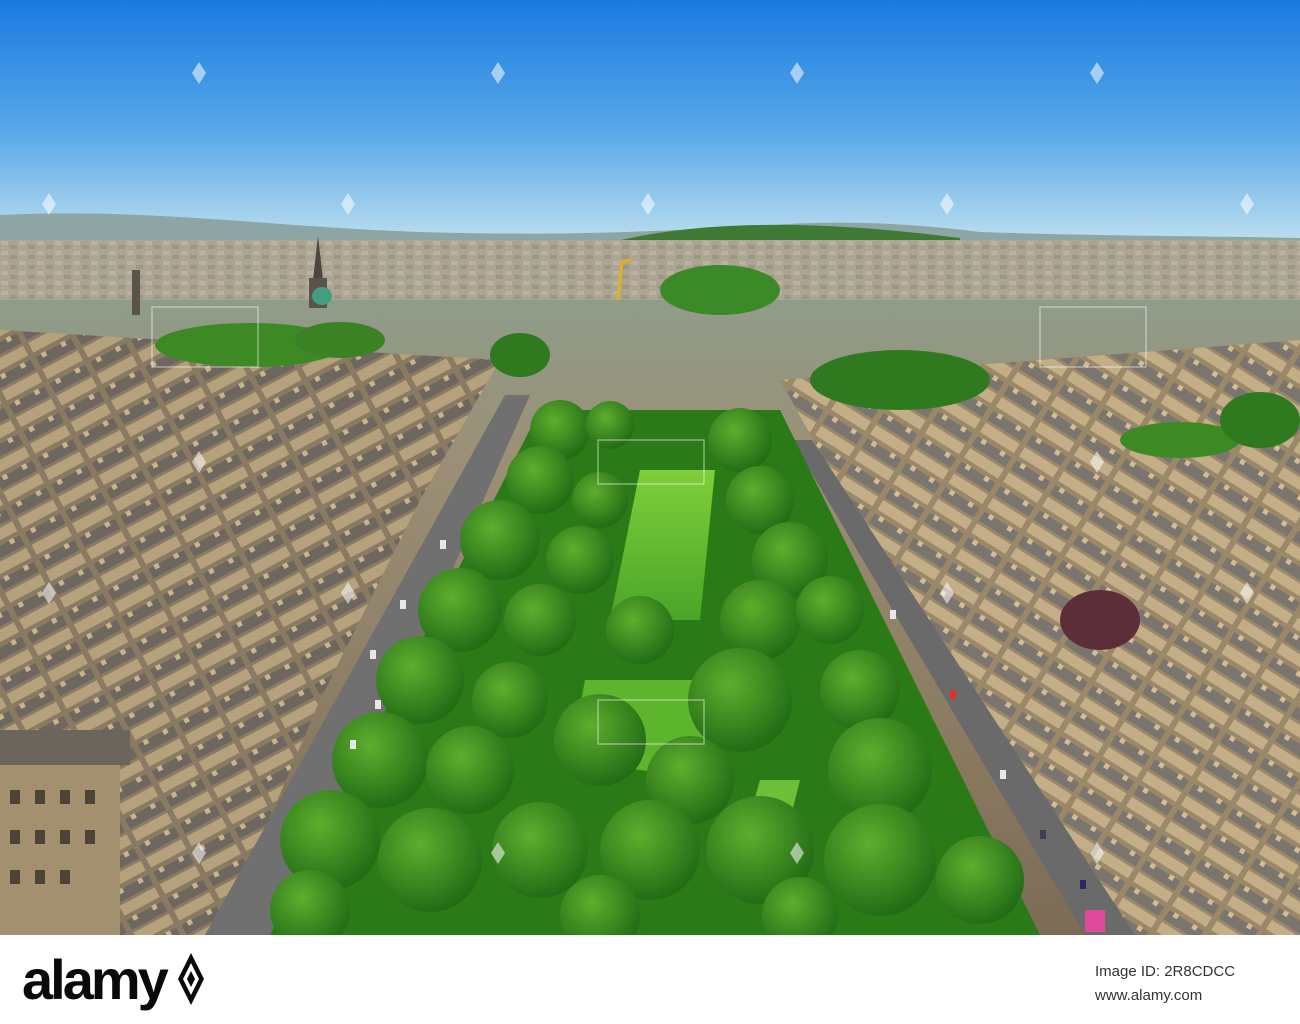  I want to click on footer-bar: alamy Image ID: 2R8CDCC www.alamy.com, so click(650, 979).